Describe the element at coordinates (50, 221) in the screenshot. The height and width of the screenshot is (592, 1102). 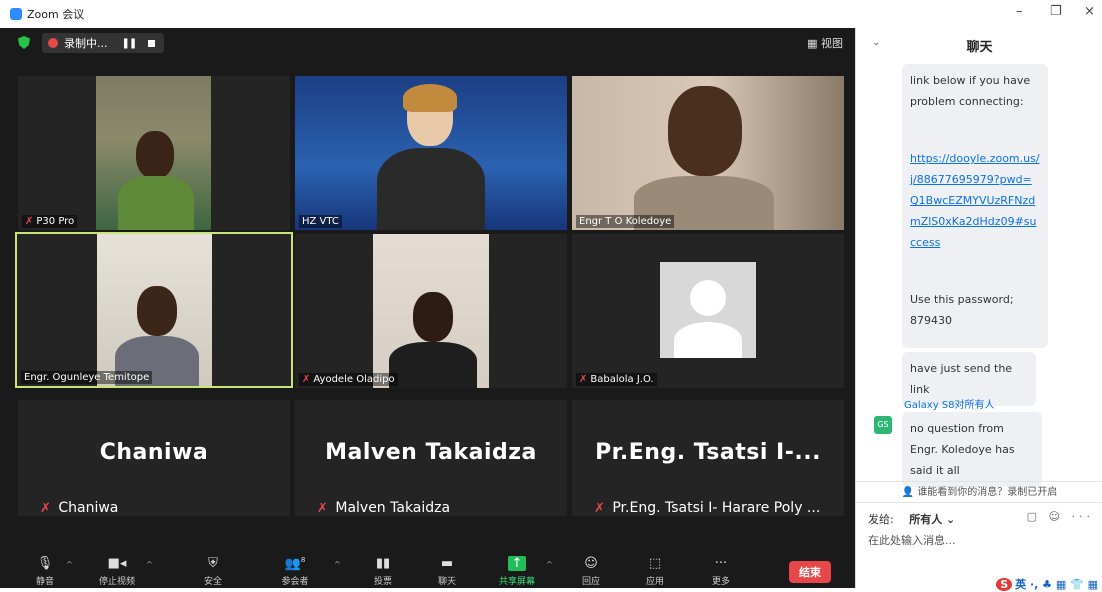
I see `participant-name-label: ✗ P30 Pro` at that location.